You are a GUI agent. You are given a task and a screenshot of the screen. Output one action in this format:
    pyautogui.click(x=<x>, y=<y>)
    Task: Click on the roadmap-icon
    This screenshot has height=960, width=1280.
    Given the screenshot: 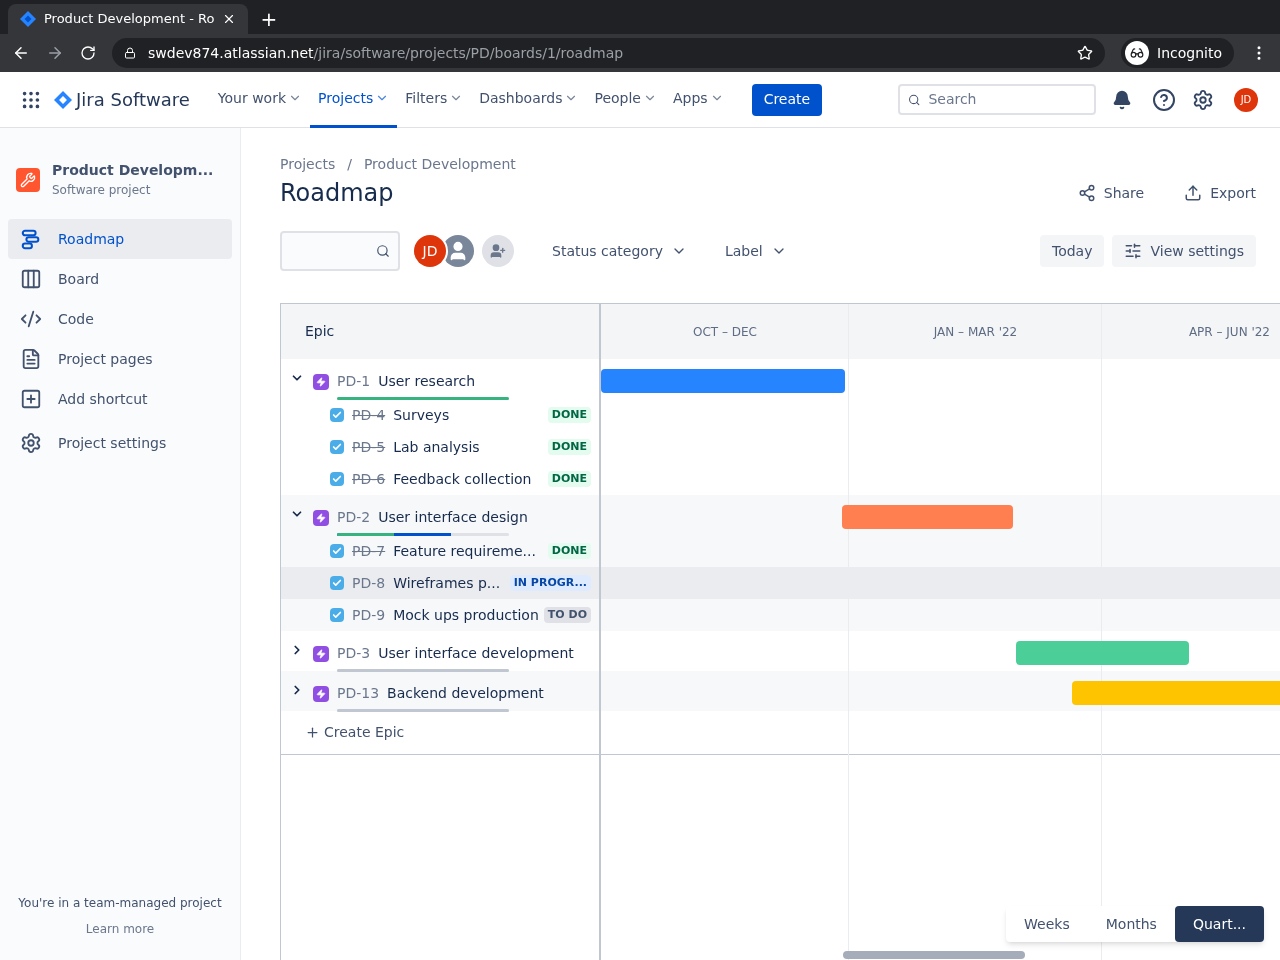 What is the action you would take?
    pyautogui.click(x=31, y=239)
    